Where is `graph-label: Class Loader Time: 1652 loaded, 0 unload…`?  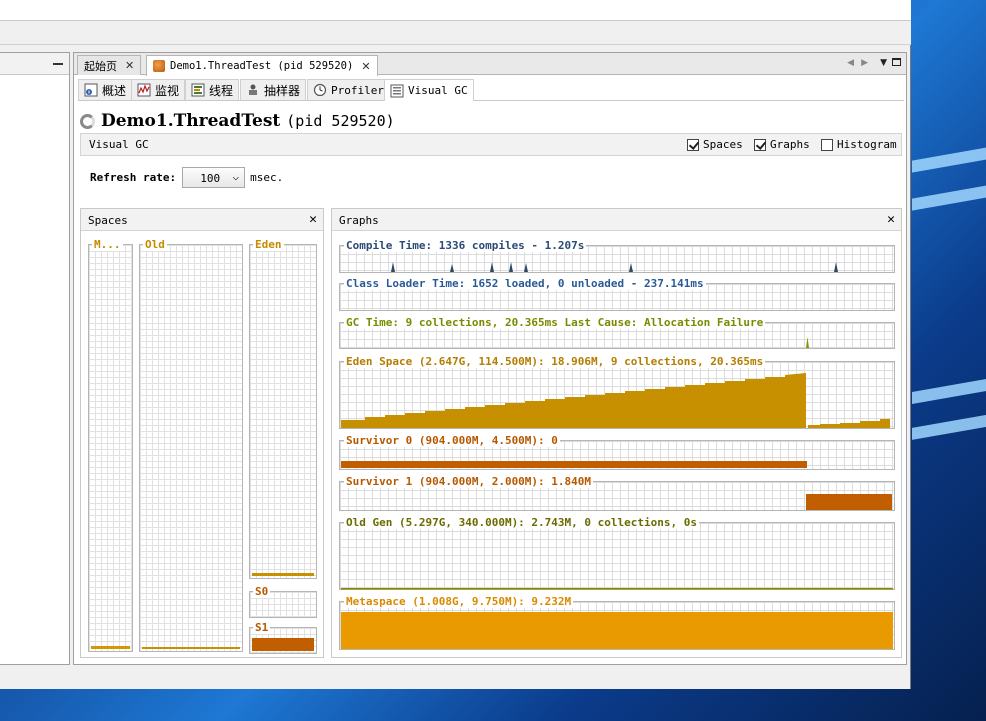
graph-label: Class Loader Time: 1652 loaded, 0 unload… is located at coordinates (525, 283).